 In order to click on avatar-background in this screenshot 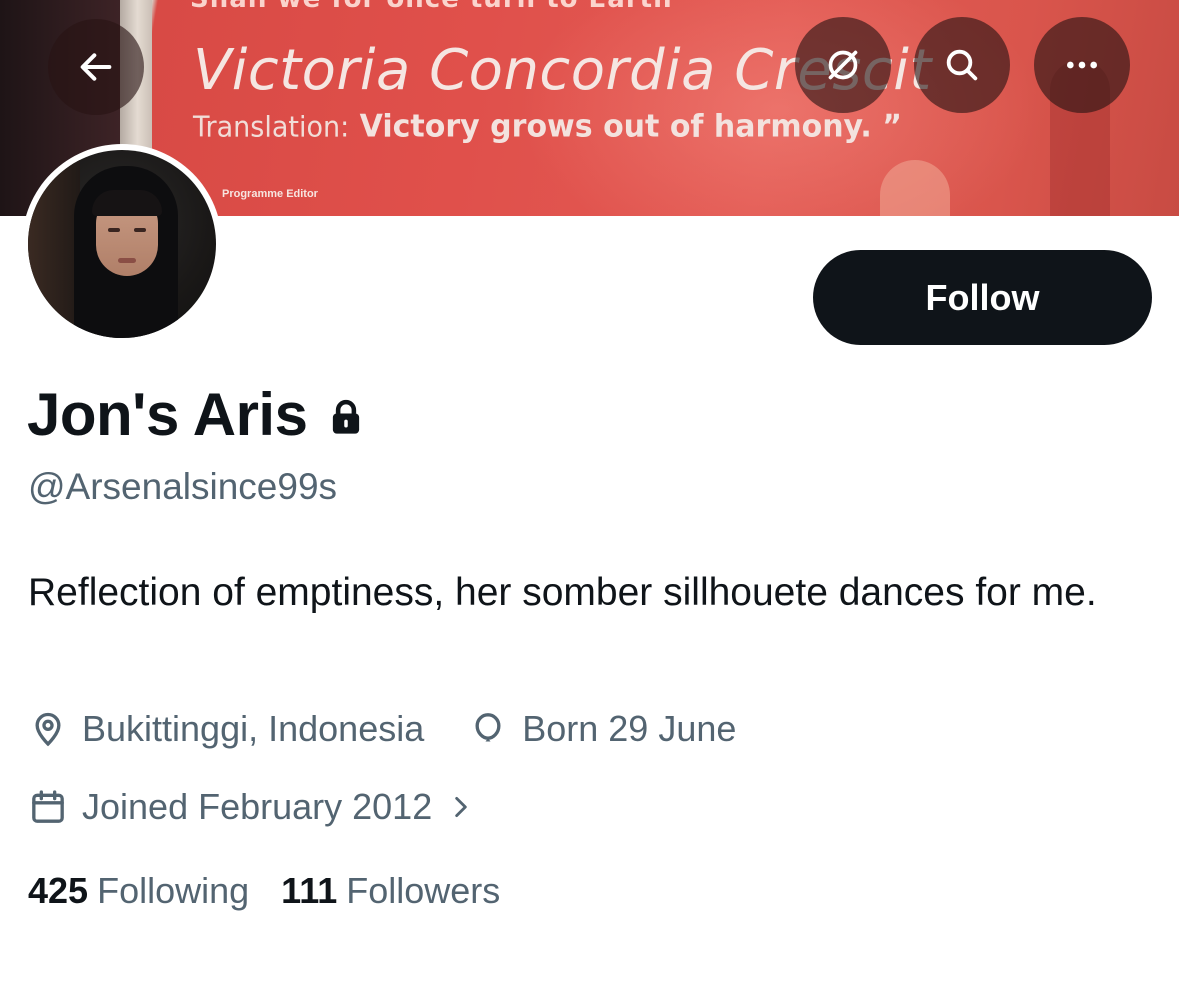, I will do `click(54, 244)`.